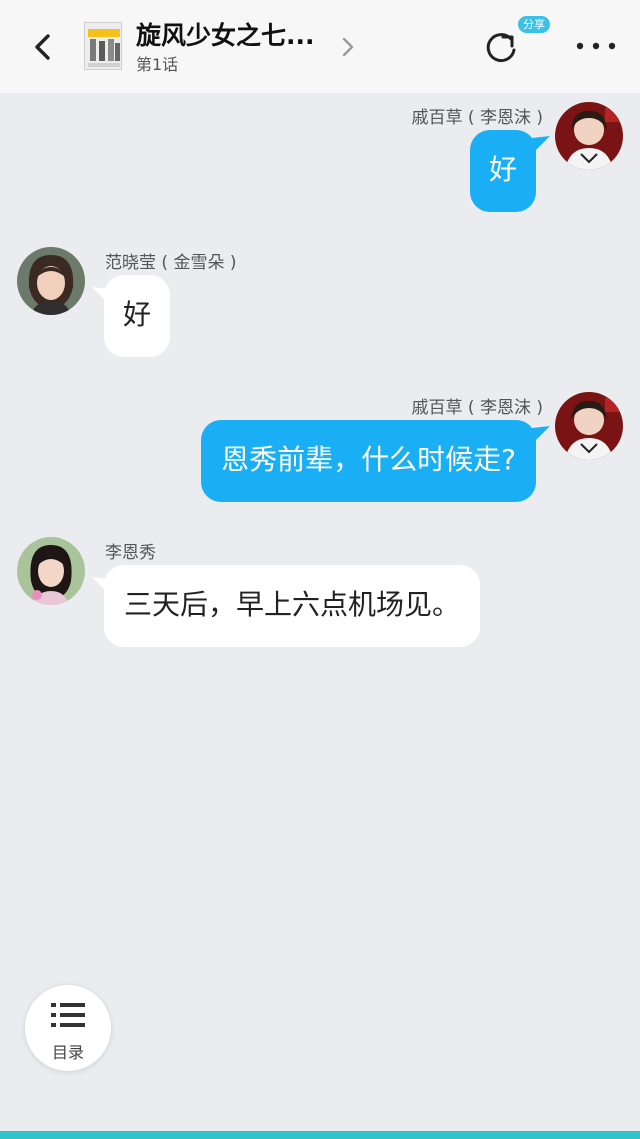 This screenshot has width=640, height=1139. What do you see at coordinates (292, 606) in the screenshot?
I see `message-bubble: 三天后，早上六点机场见。` at bounding box center [292, 606].